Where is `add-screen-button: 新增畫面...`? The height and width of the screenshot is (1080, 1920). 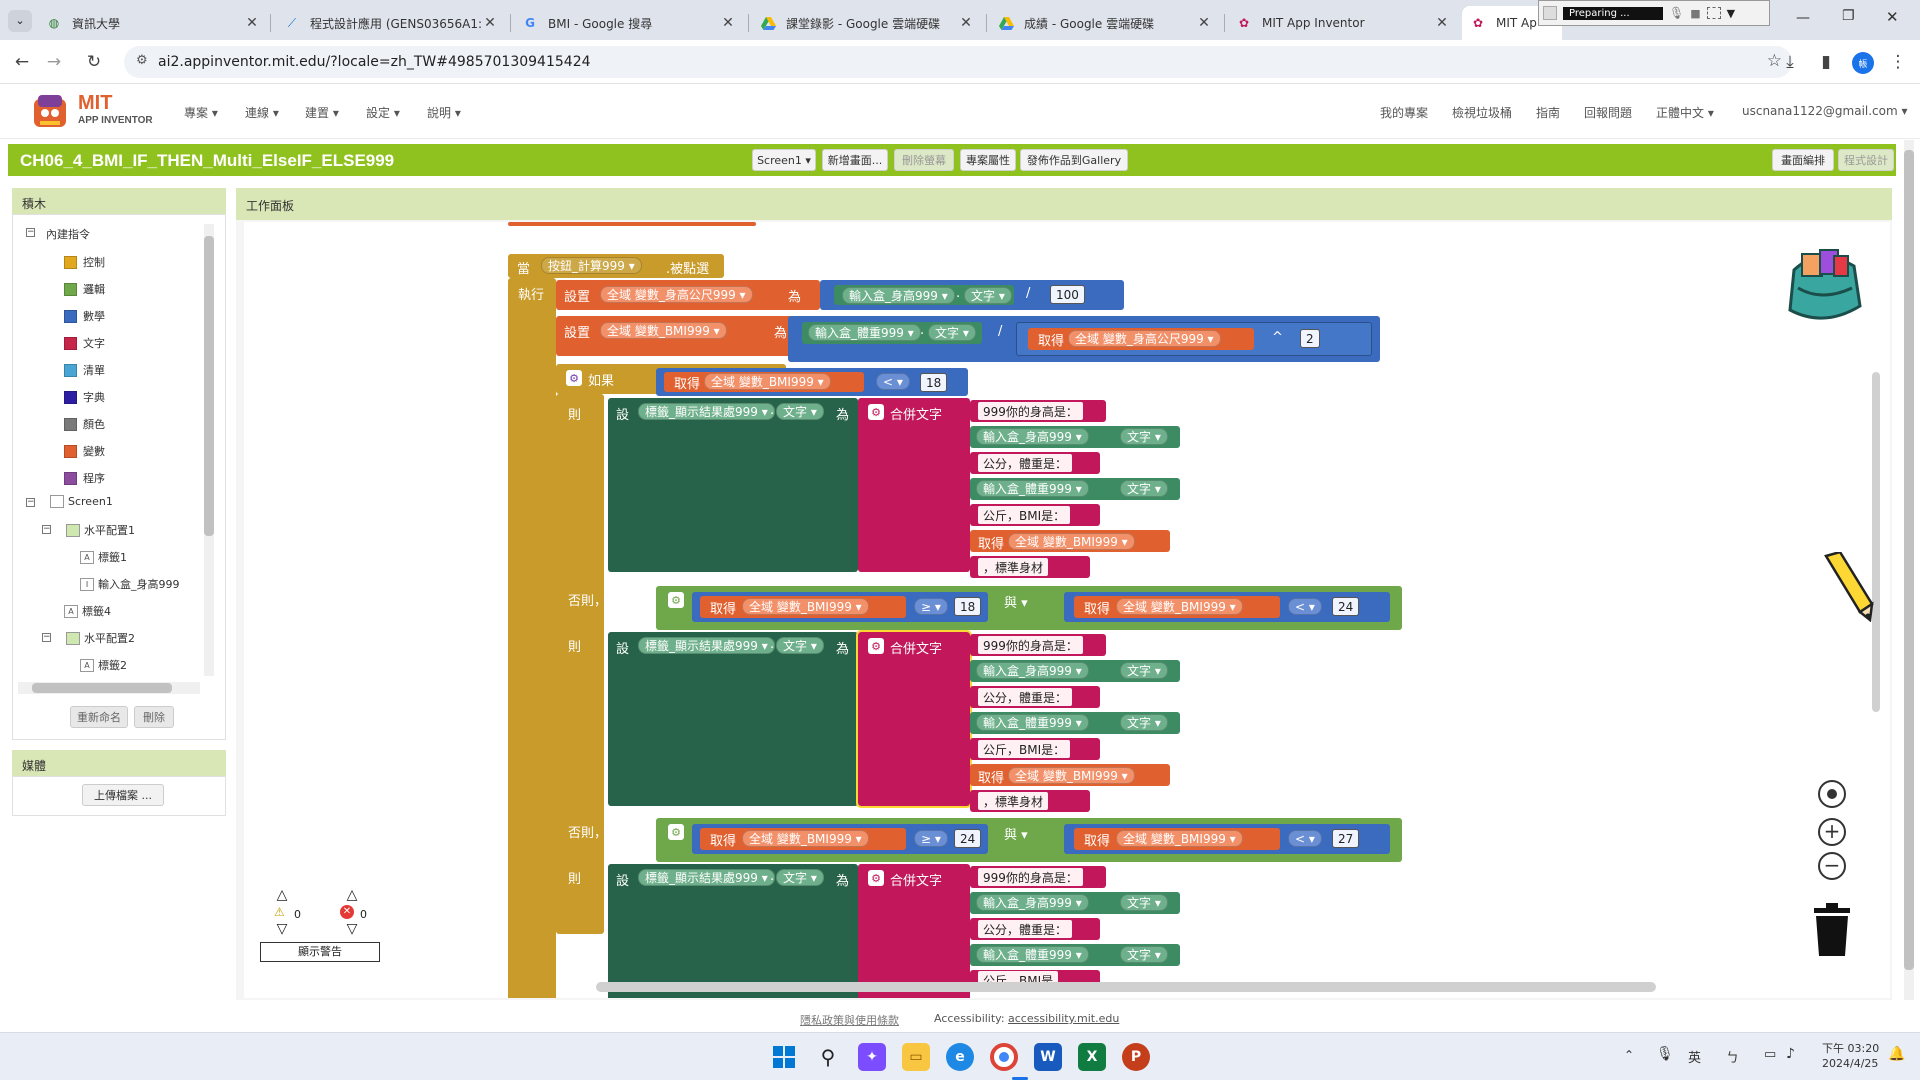 add-screen-button: 新增畫面... is located at coordinates (855, 160).